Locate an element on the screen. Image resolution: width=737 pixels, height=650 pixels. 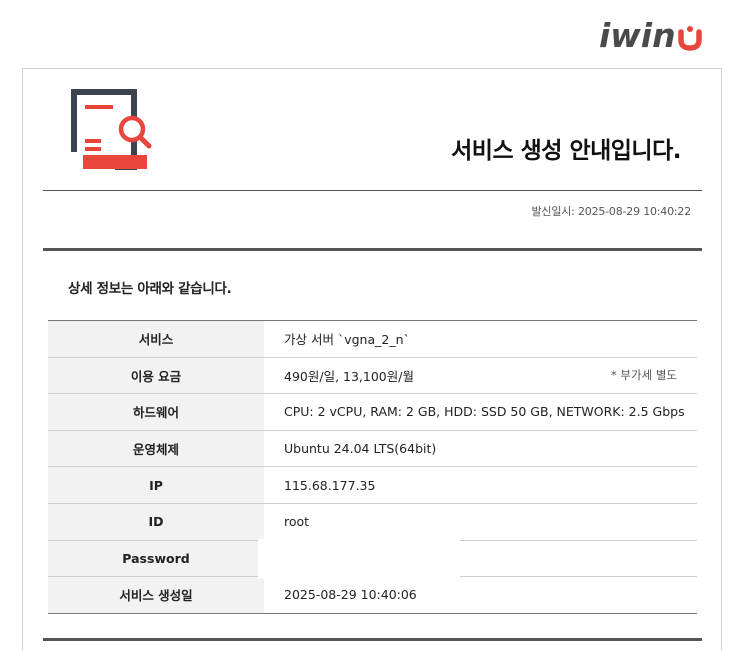
smile-icon is located at coordinates (689, 38).